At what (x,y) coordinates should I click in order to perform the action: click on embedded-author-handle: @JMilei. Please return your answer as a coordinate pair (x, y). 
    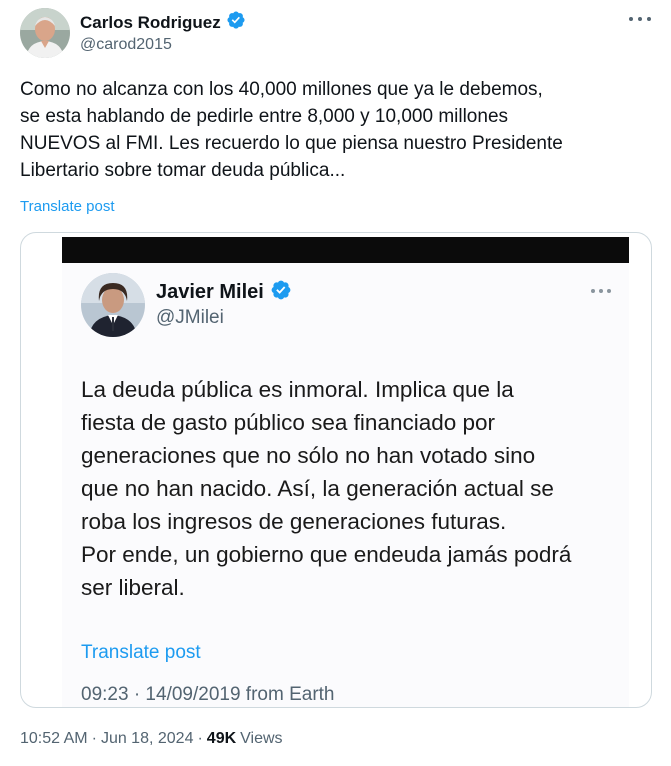
    Looking at the image, I should click on (190, 317).